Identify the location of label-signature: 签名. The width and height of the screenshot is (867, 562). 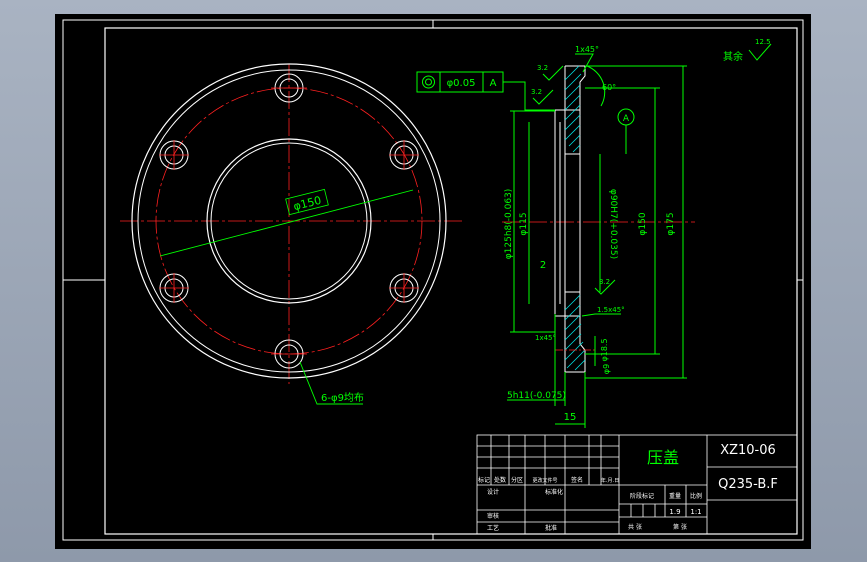
(577, 480).